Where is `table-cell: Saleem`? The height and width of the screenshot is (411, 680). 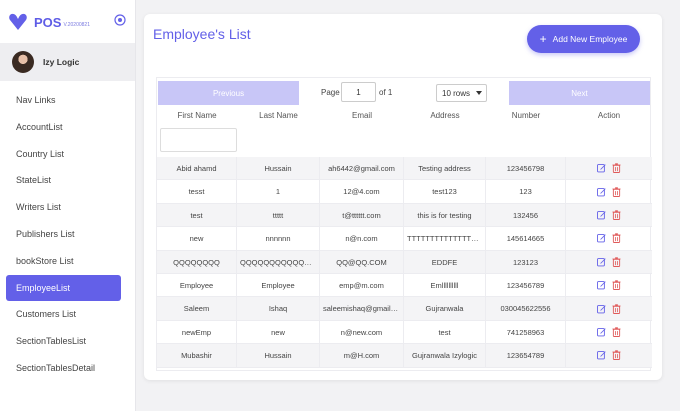 table-cell: Saleem is located at coordinates (197, 308).